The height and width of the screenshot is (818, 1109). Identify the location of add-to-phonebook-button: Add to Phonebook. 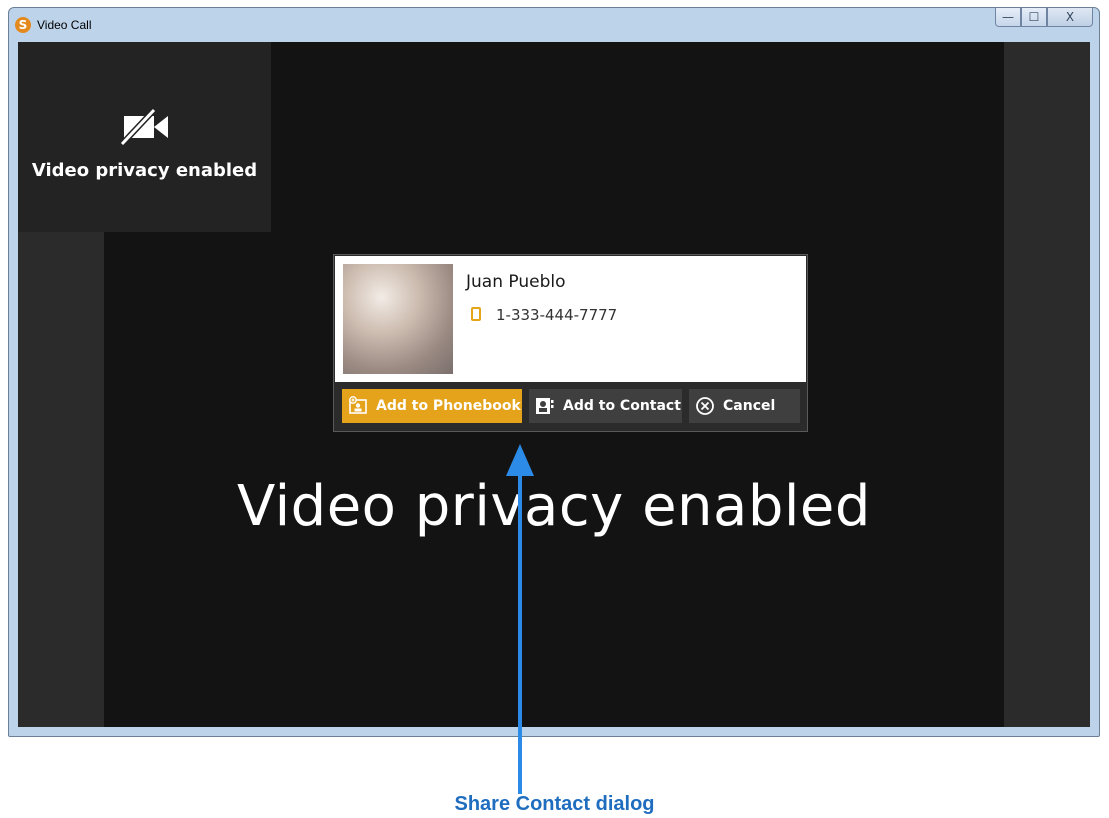
(432, 406).